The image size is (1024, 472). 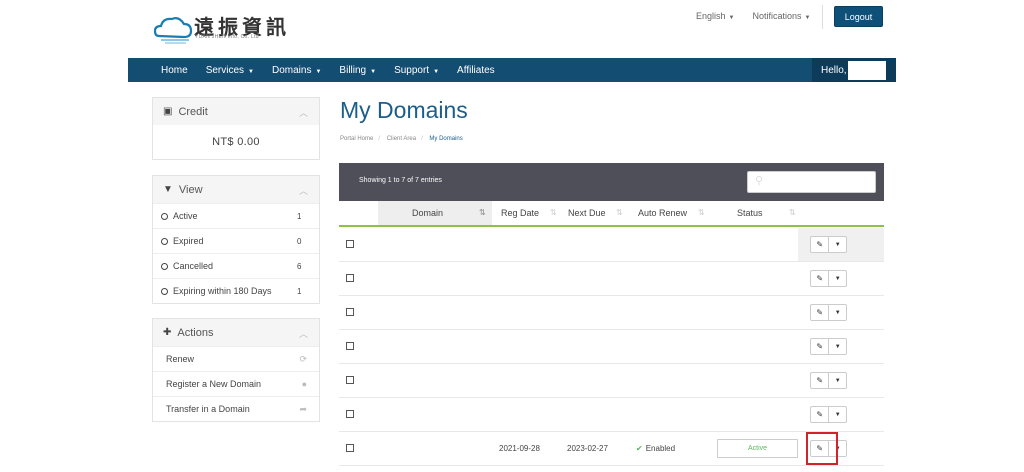 I want to click on logout-button: Logout, so click(x=858, y=16).